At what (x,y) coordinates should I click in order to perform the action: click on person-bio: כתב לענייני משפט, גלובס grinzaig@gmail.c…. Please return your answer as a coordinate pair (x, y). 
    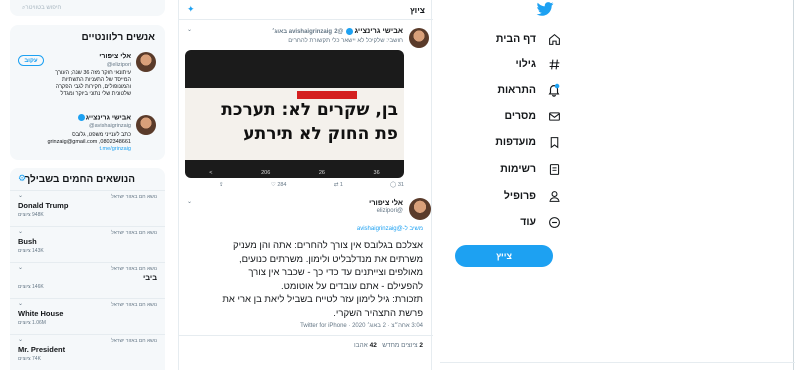
    Looking at the image, I should click on (73, 142).